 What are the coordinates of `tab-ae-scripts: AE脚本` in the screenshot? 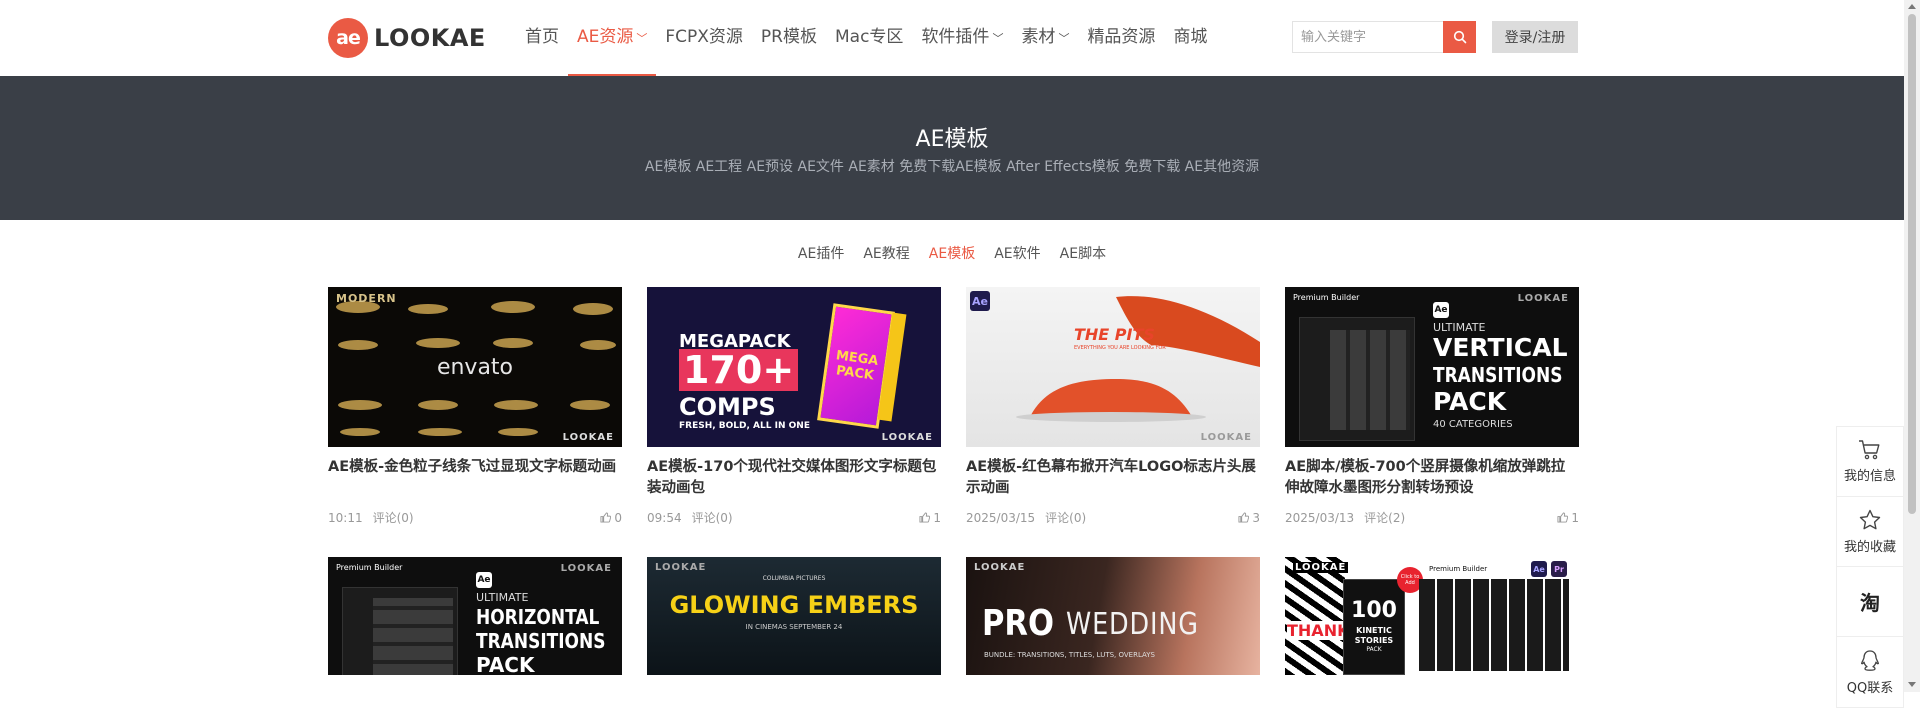 It's located at (1083, 253).